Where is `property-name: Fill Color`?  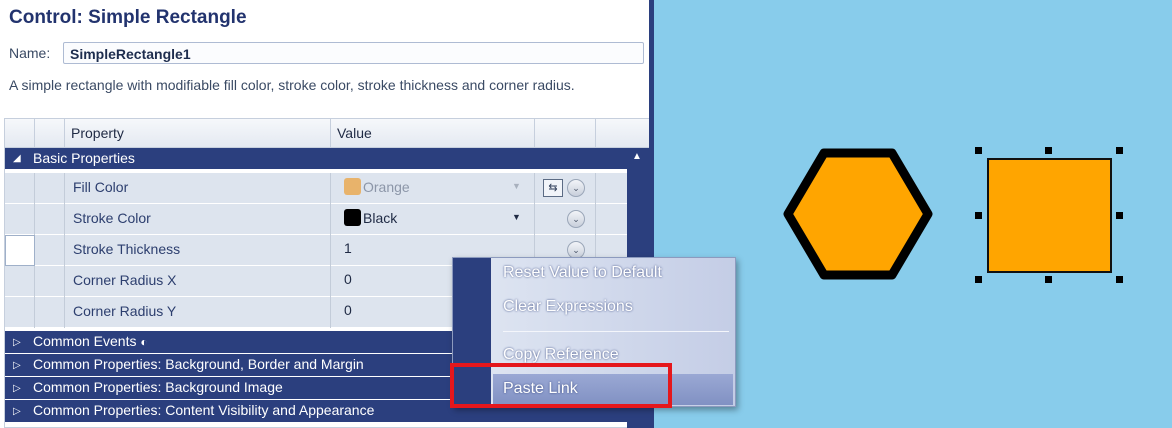
property-name: Fill Color is located at coordinates (101, 187).